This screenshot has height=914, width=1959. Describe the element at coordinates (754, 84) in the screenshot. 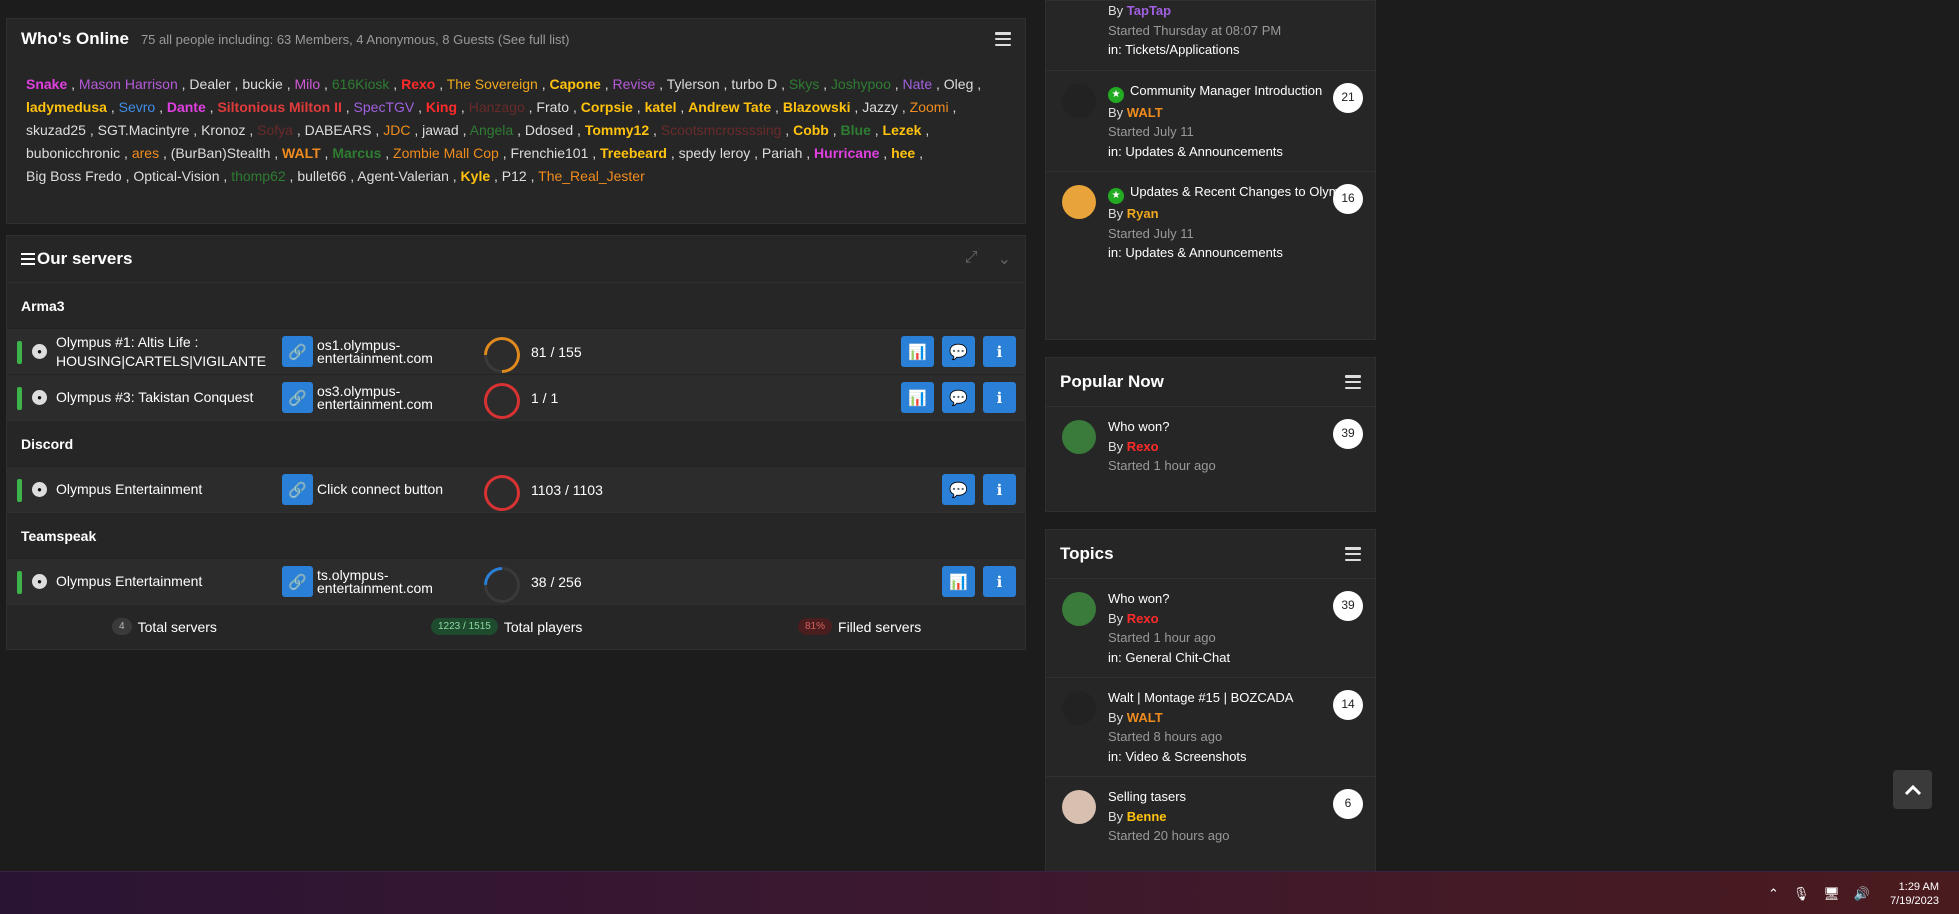

I see `online-user-link: turbo D` at that location.